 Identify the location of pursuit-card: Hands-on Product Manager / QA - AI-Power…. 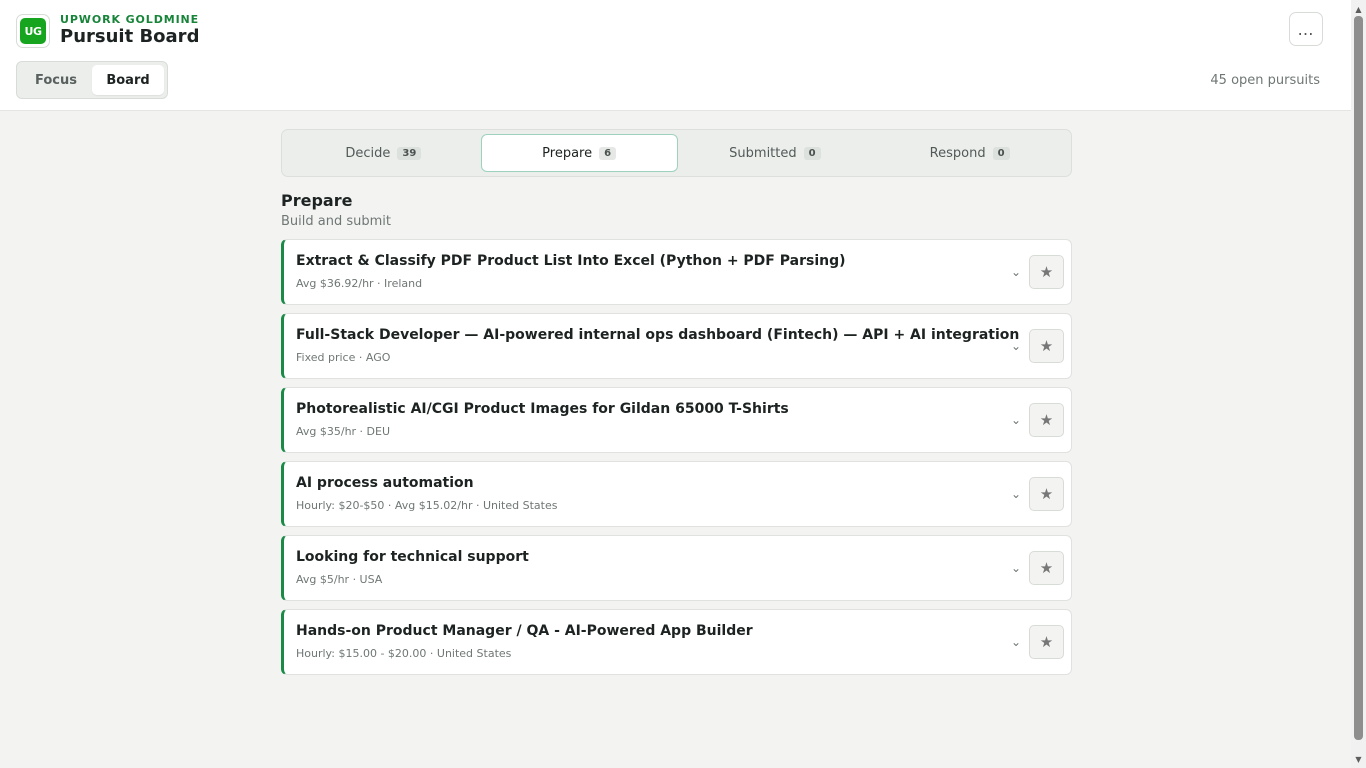
(676, 642).